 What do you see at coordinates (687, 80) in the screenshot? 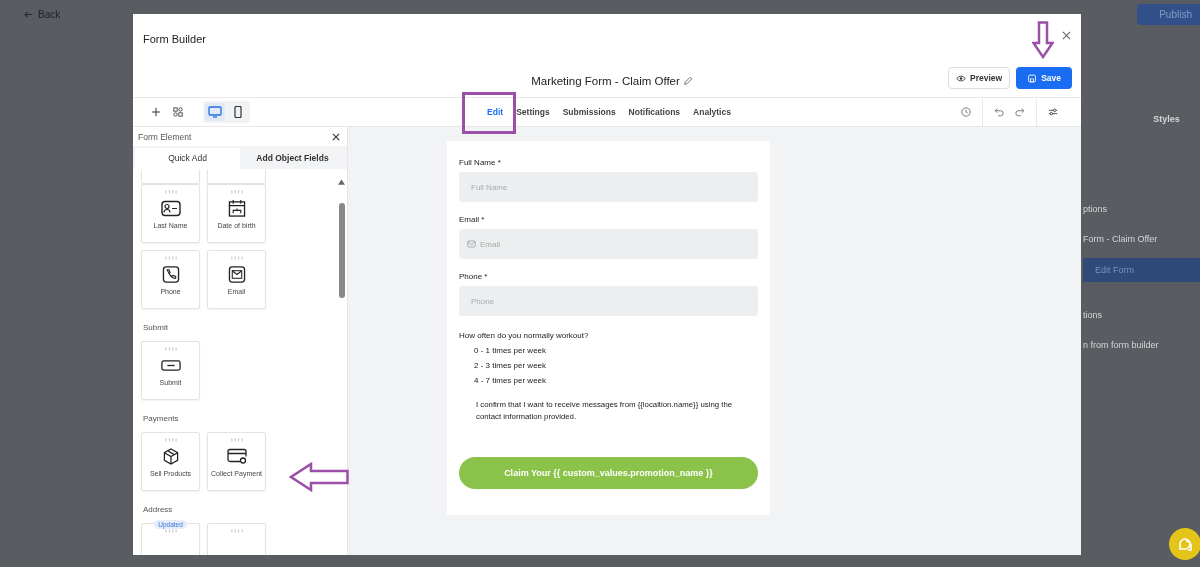
I see `pencil-icon` at bounding box center [687, 80].